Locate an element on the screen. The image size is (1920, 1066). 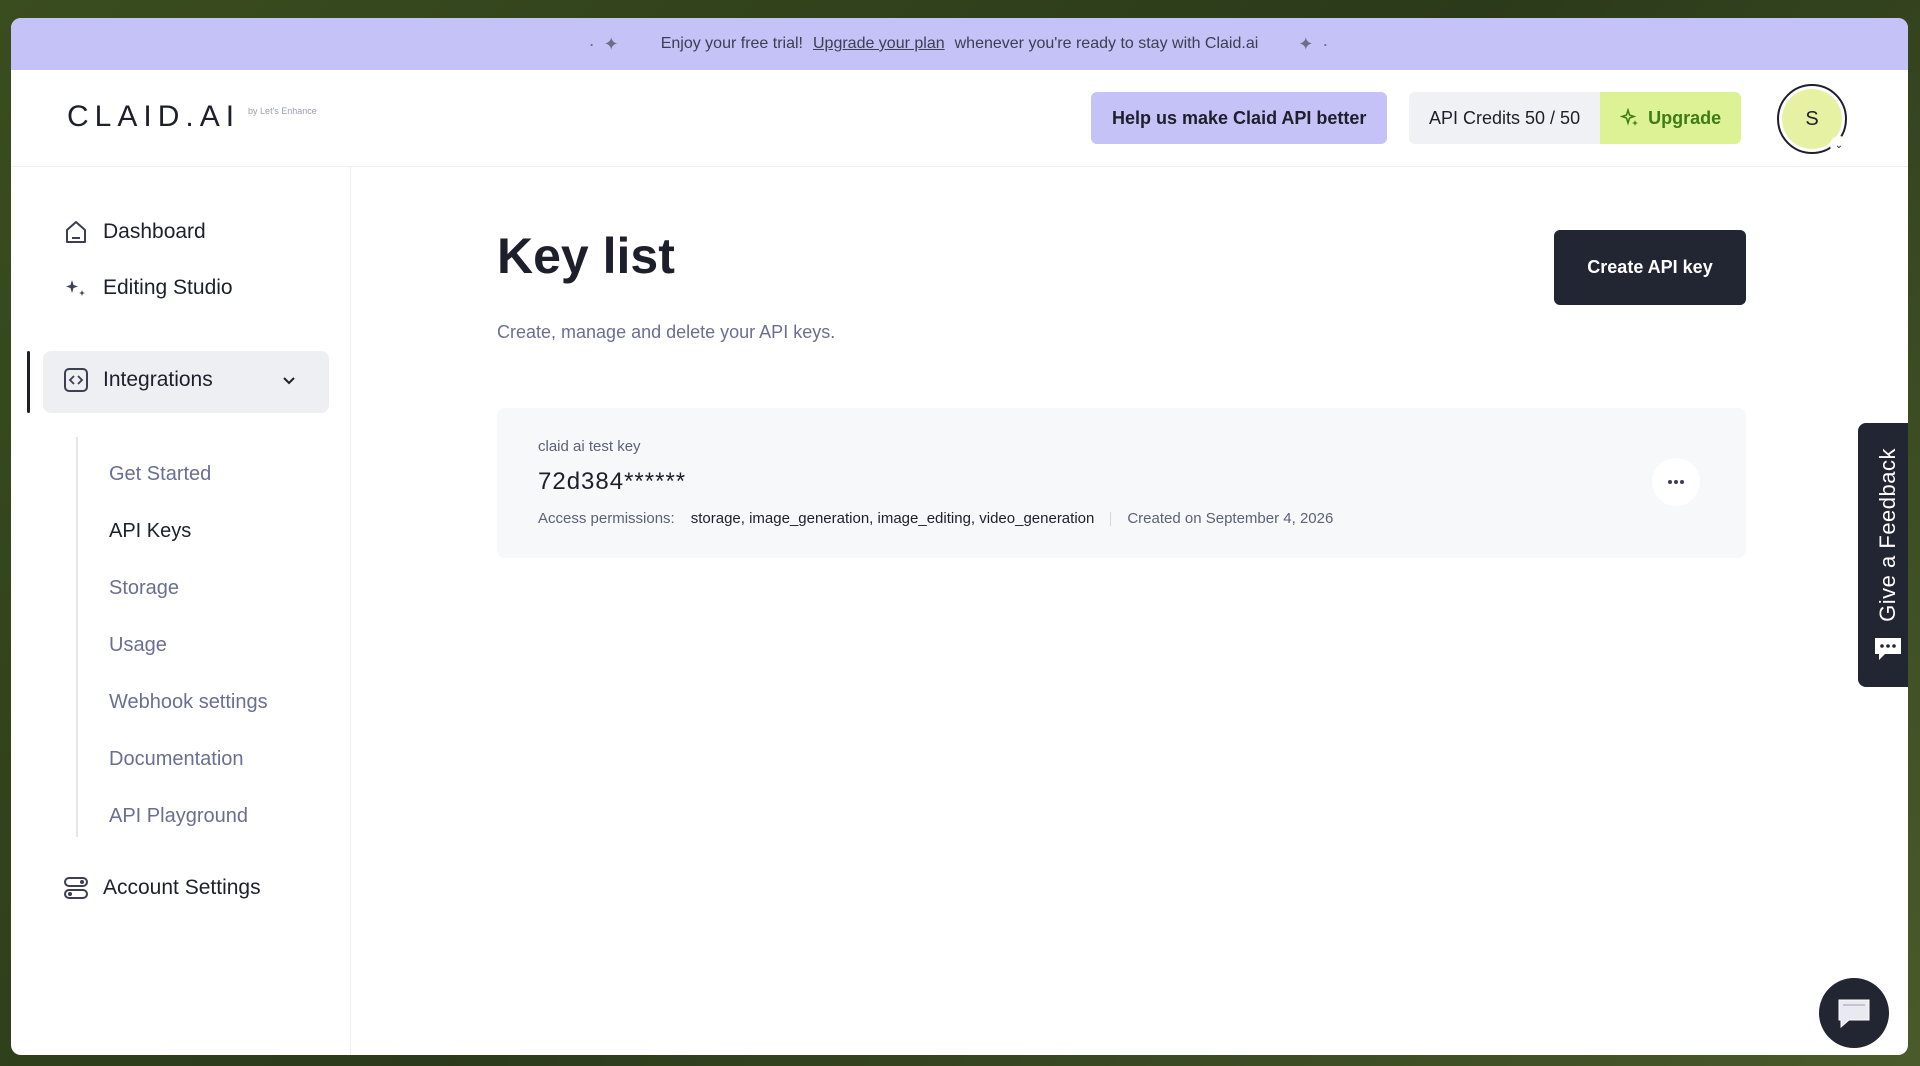
chat-icon is located at coordinates (1854, 1014).